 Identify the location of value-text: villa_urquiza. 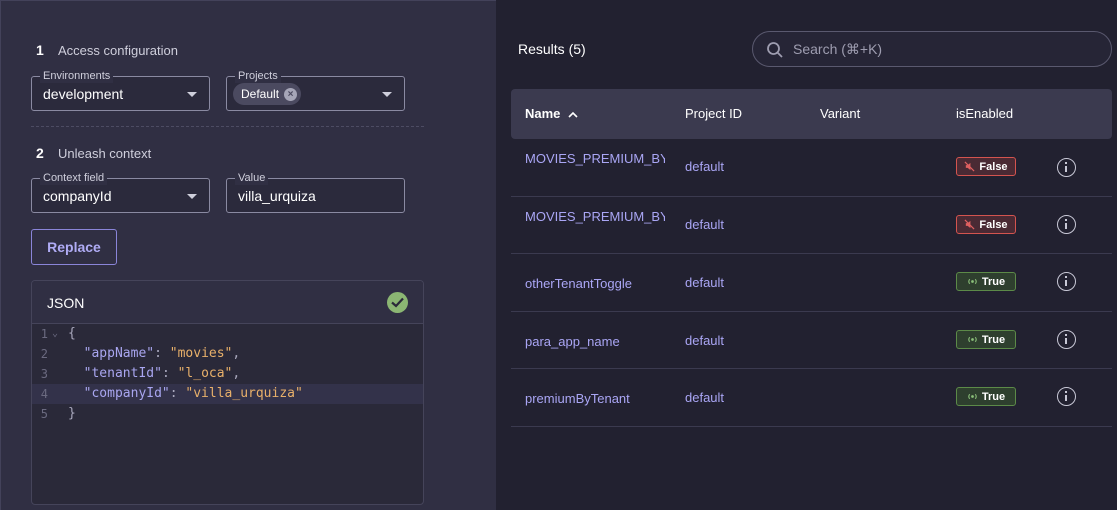
(277, 196).